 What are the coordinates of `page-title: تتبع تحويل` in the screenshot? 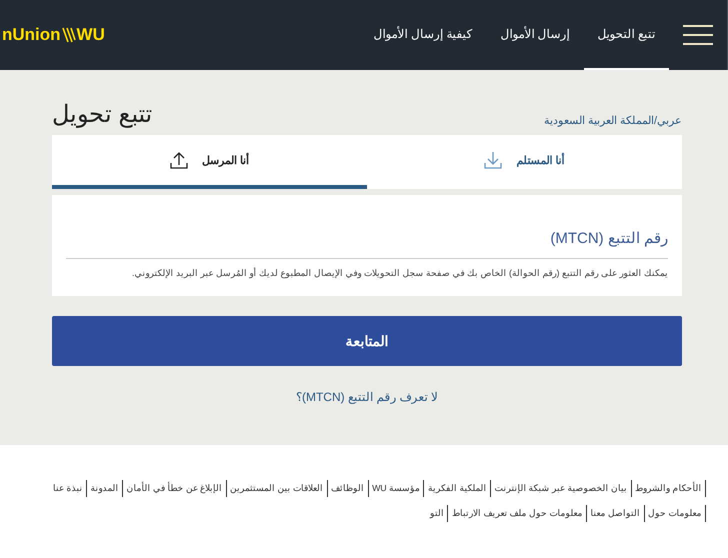 It's located at (102, 114).